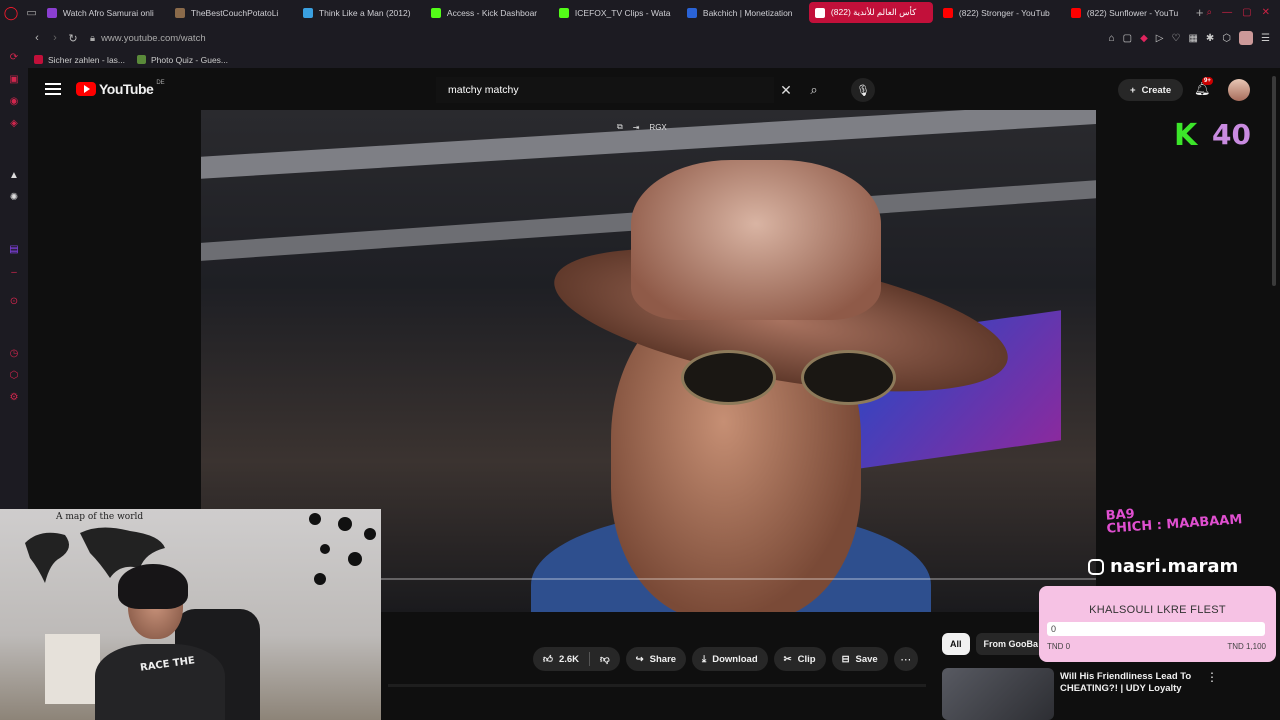 This screenshot has height=720, width=1280. What do you see at coordinates (998, 694) in the screenshot?
I see `related-thumbnail` at bounding box center [998, 694].